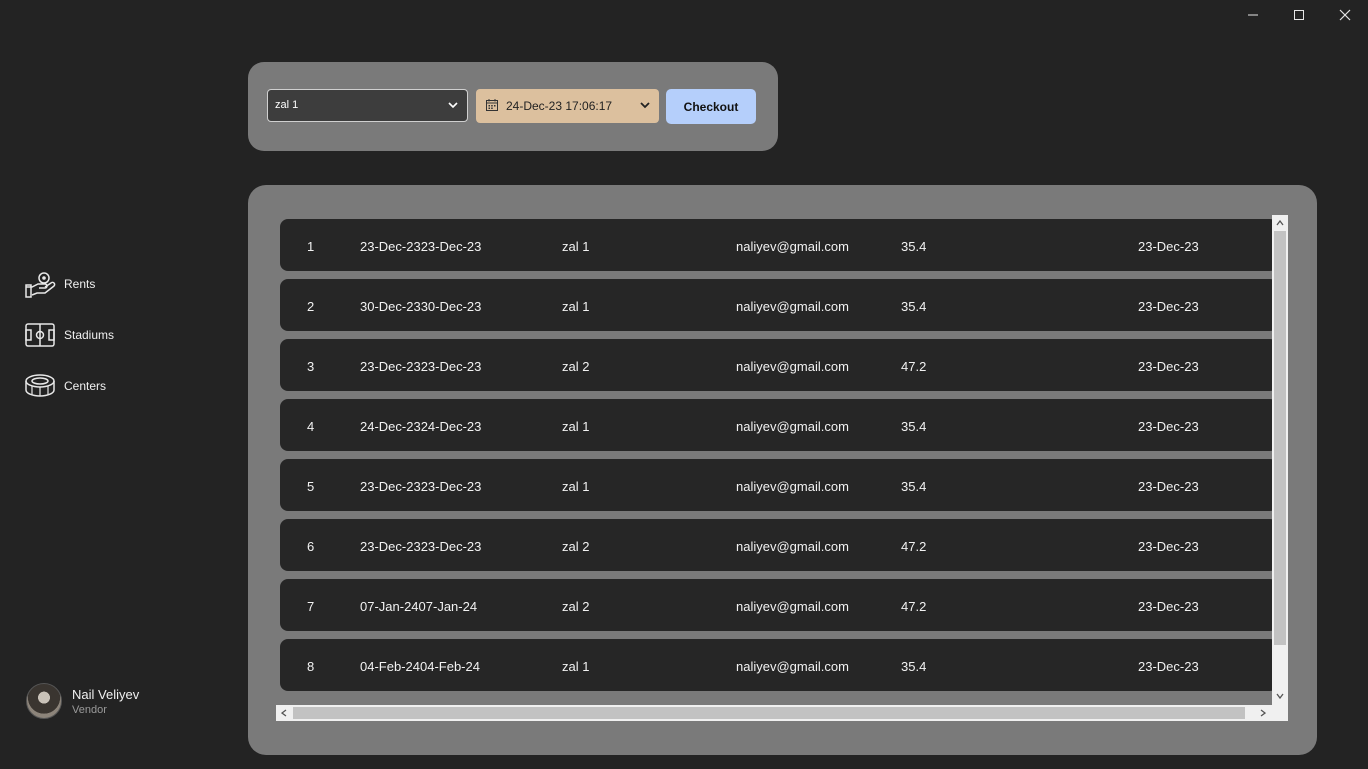  I want to click on arena-icon, so click(40, 385).